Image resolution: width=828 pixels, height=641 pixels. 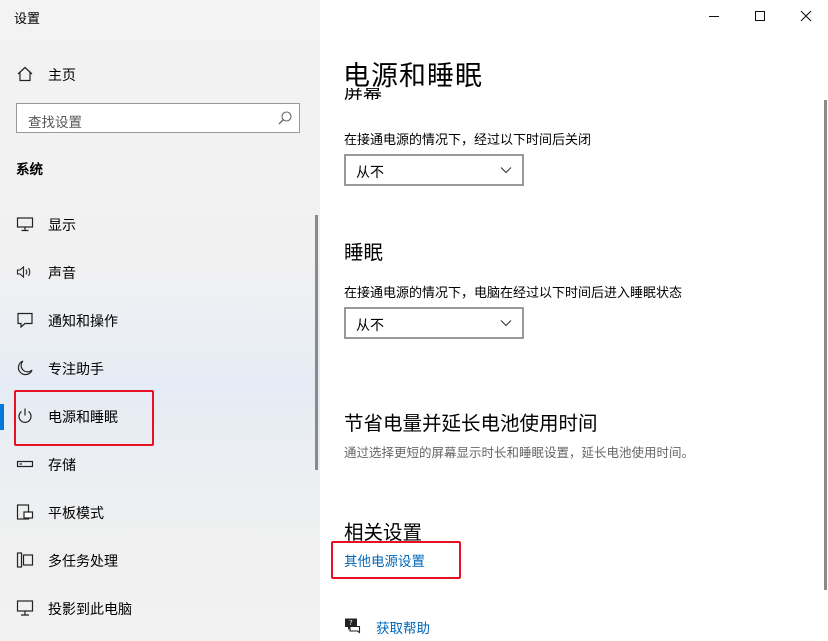 What do you see at coordinates (25, 512) in the screenshot?
I see `tablet-icon` at bounding box center [25, 512].